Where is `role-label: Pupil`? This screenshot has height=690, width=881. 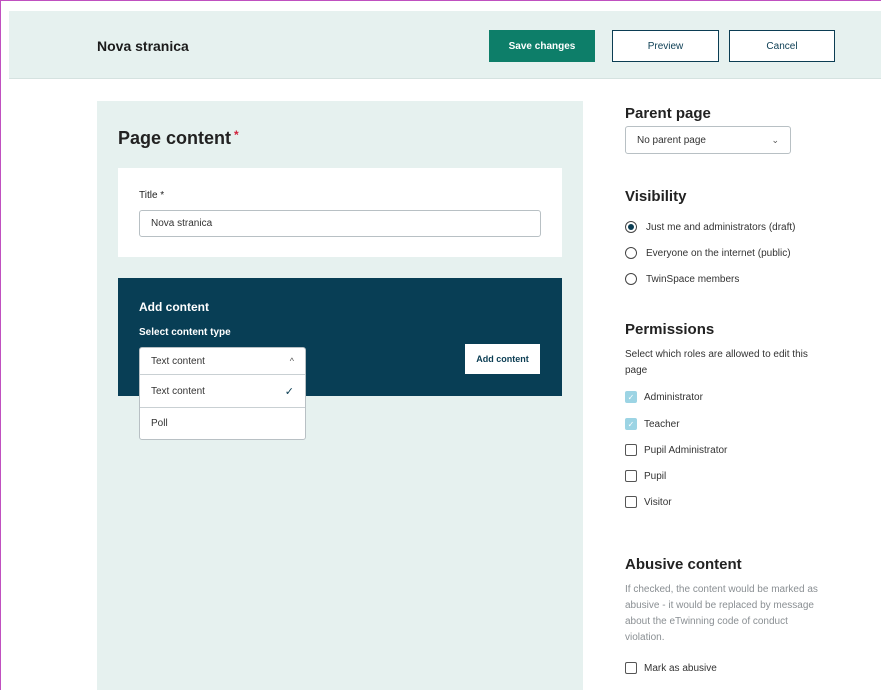
role-label: Pupil is located at coordinates (655, 476).